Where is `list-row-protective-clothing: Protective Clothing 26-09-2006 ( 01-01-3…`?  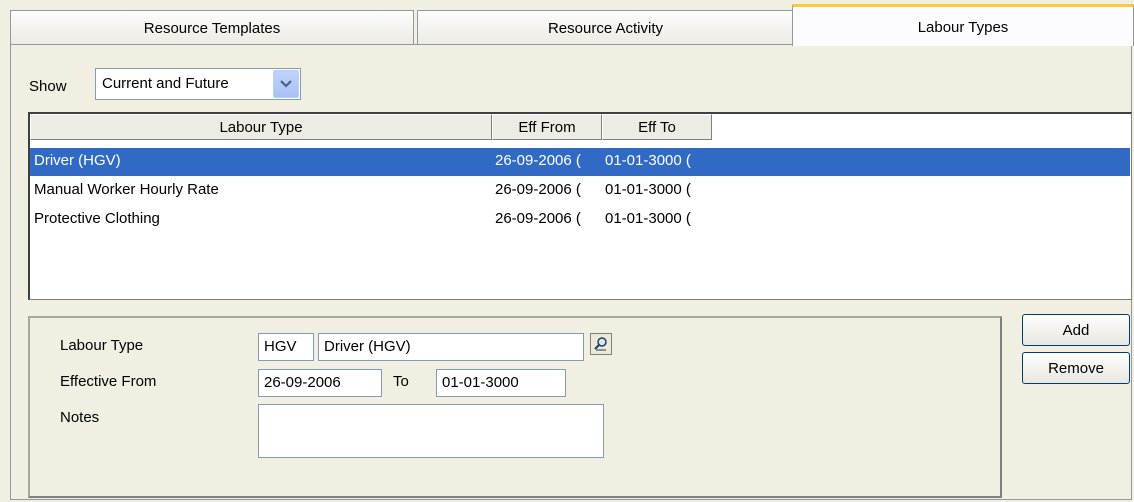 list-row-protective-clothing: Protective Clothing 26-09-2006 ( 01-01-3… is located at coordinates (580, 220).